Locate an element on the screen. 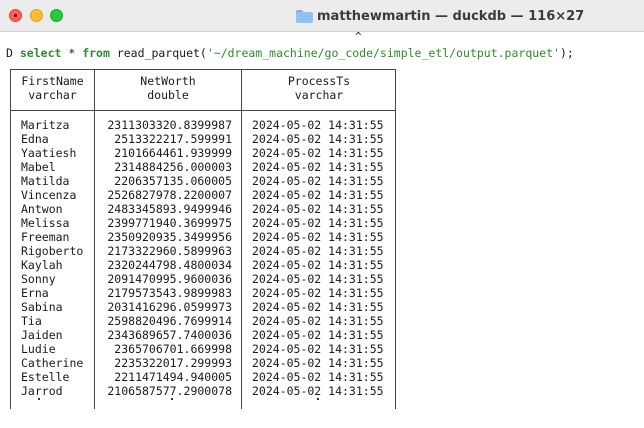  table-row: Edna 2513322217.599991 2024-05-02 14:31:55 is located at coordinates (204, 139).